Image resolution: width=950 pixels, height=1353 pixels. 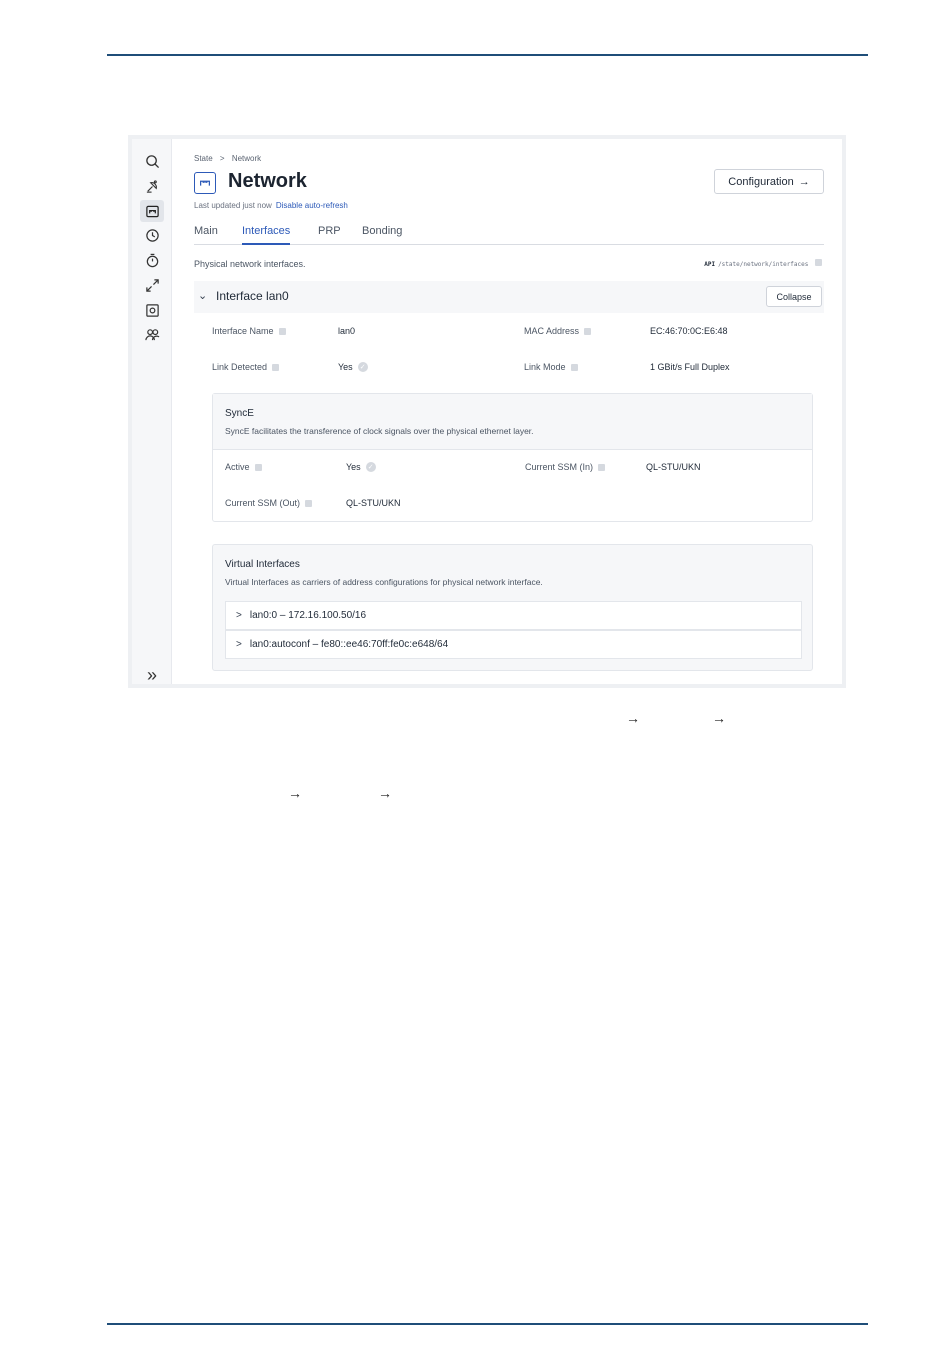 I want to click on virtual-interface-label: lan0:0 – 172.16.100.50/16, so click(x=308, y=615).